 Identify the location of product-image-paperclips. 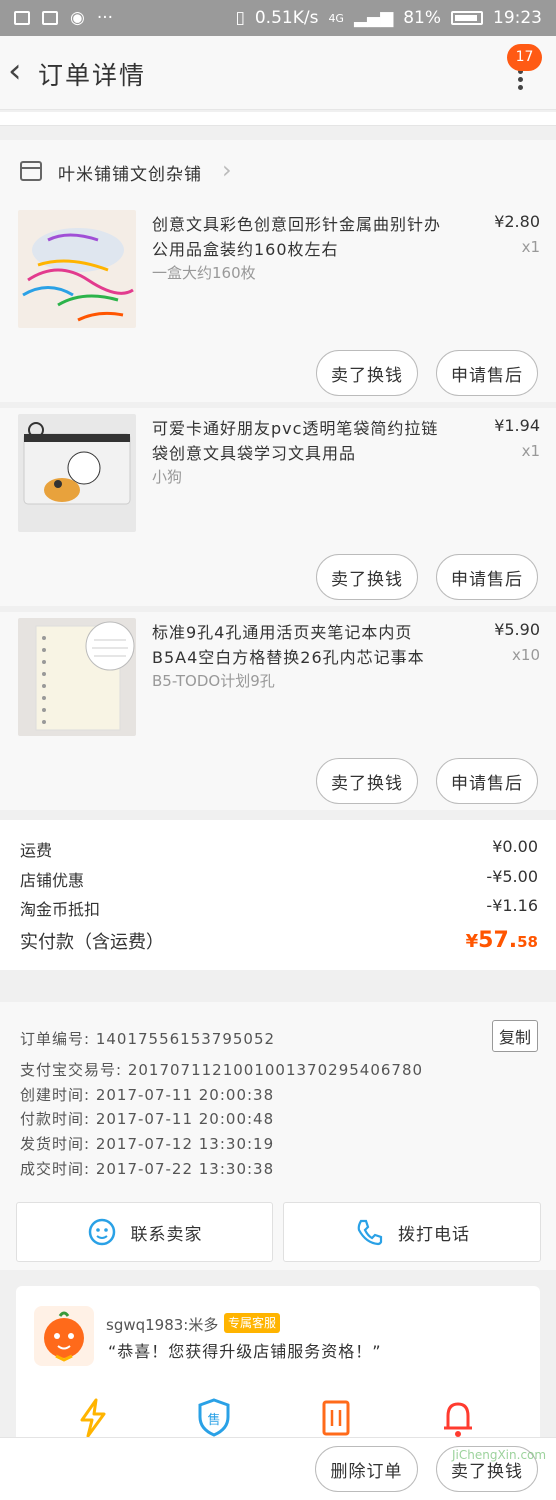
(77, 269).